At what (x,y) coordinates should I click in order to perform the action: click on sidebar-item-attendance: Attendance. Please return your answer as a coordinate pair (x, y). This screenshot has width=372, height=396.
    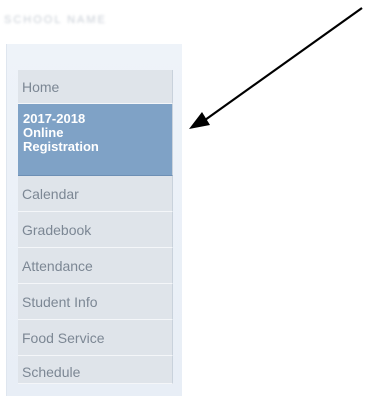
    Looking at the image, I should click on (95, 266).